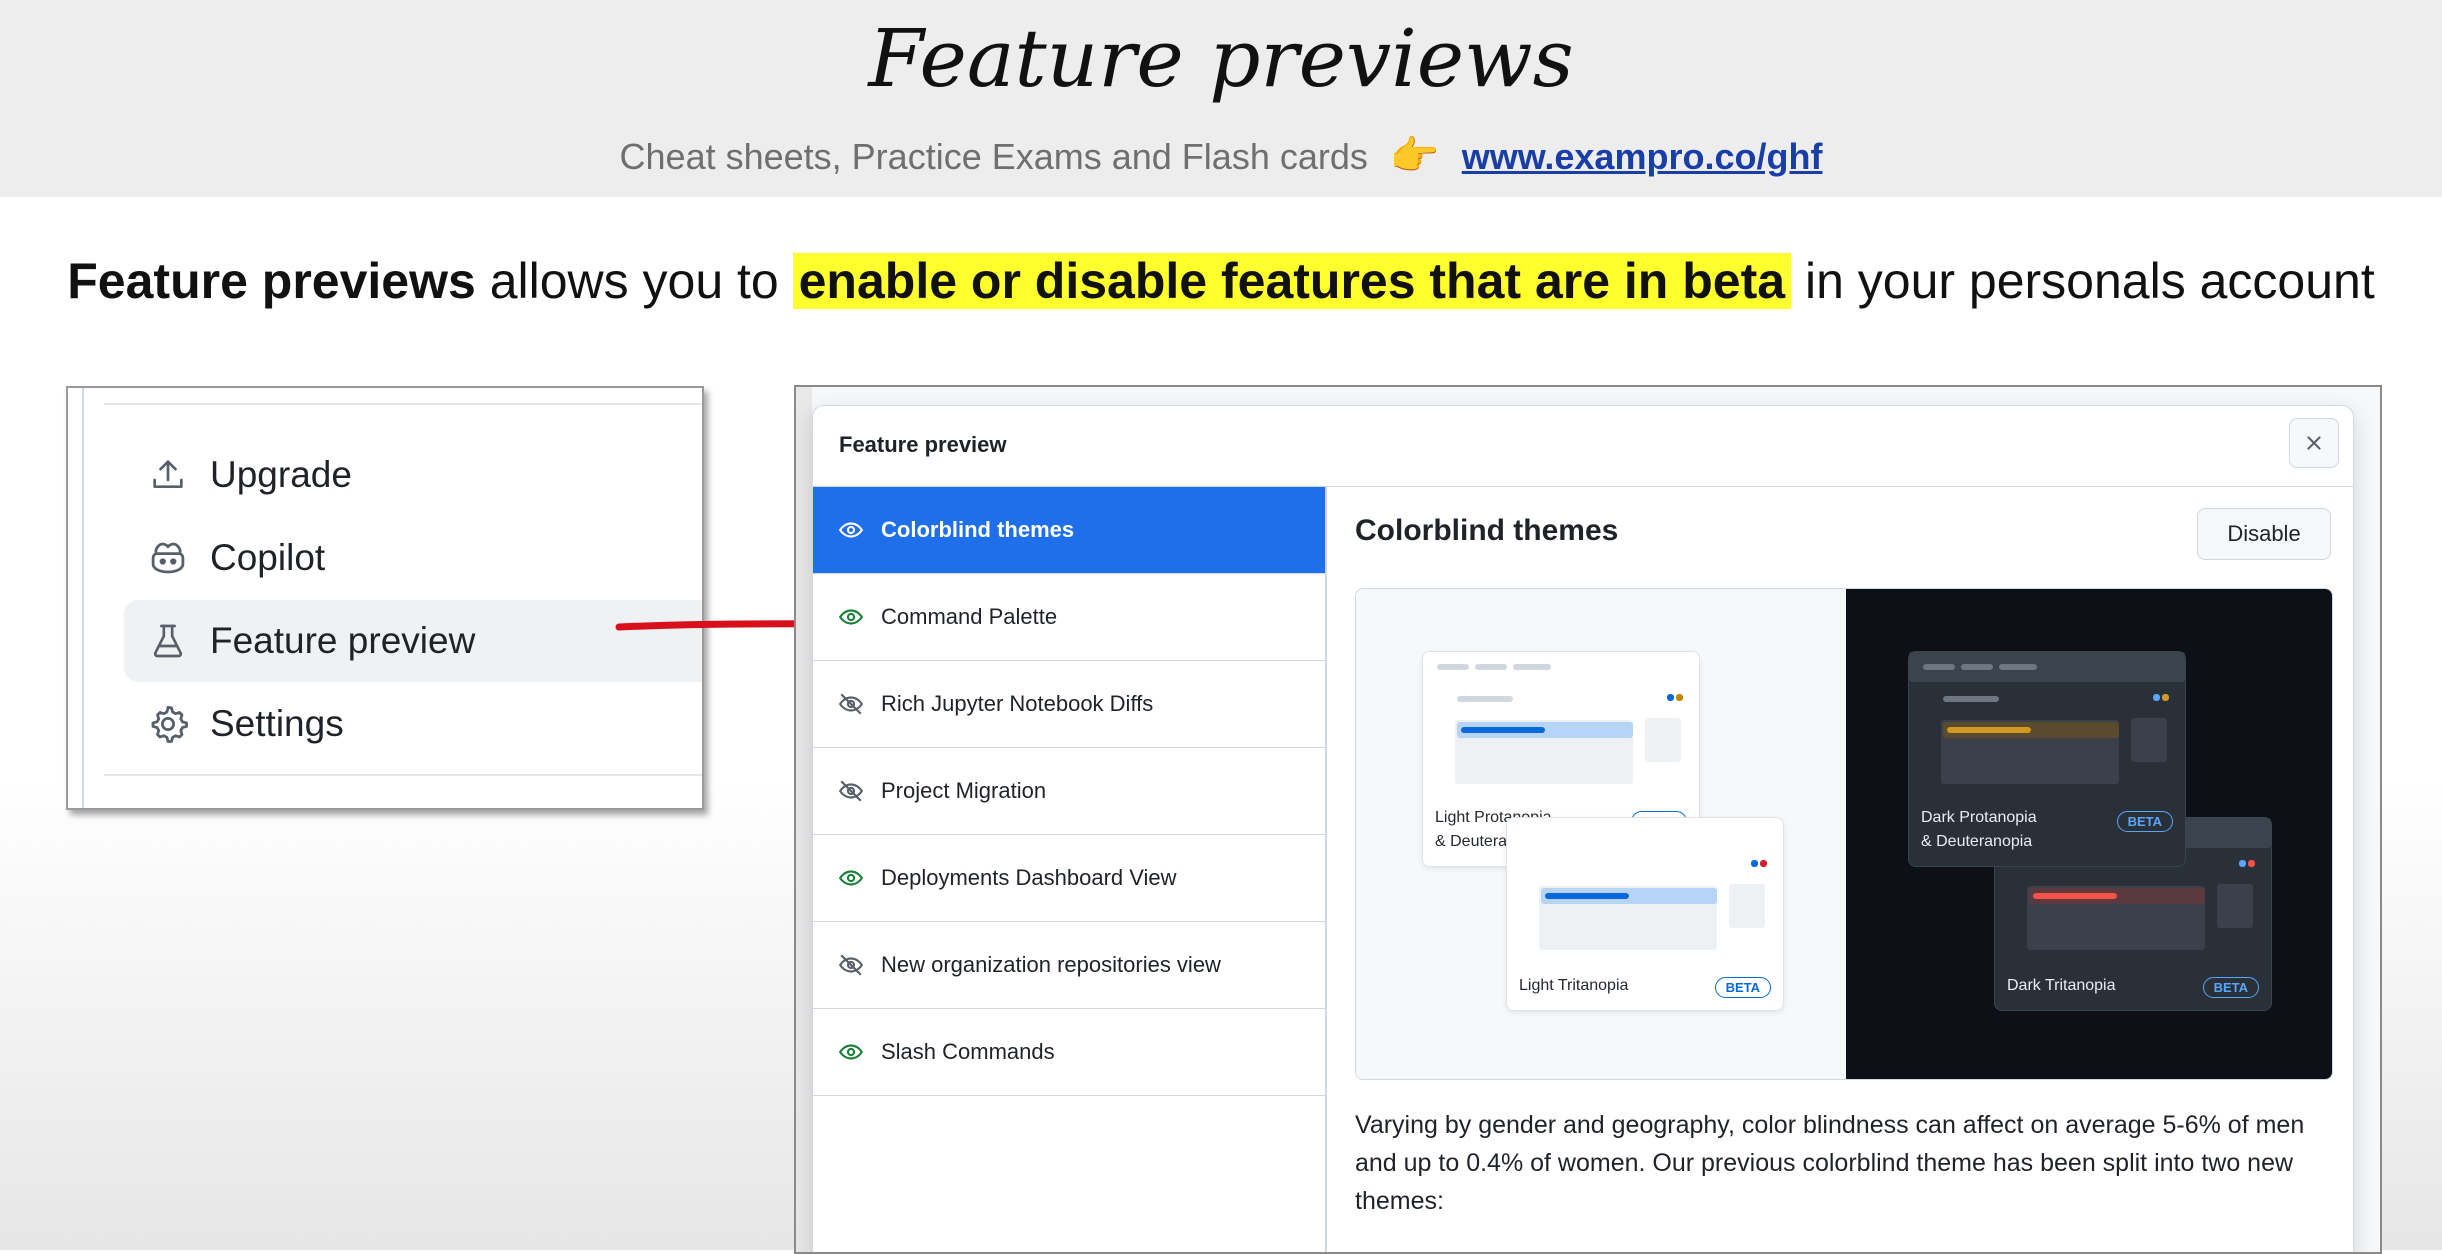  What do you see at coordinates (168, 558) in the screenshot?
I see `copilot-icon` at bounding box center [168, 558].